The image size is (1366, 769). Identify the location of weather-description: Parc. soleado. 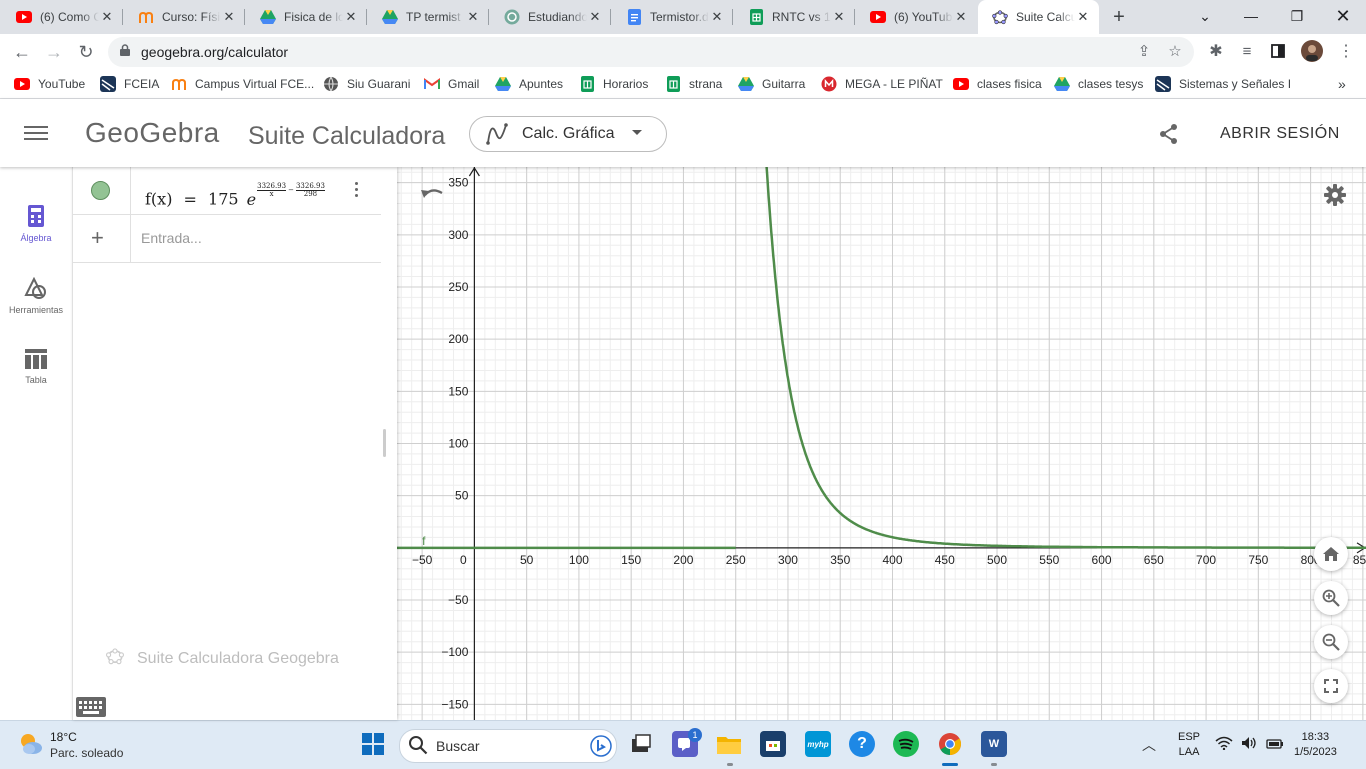
(86, 753).